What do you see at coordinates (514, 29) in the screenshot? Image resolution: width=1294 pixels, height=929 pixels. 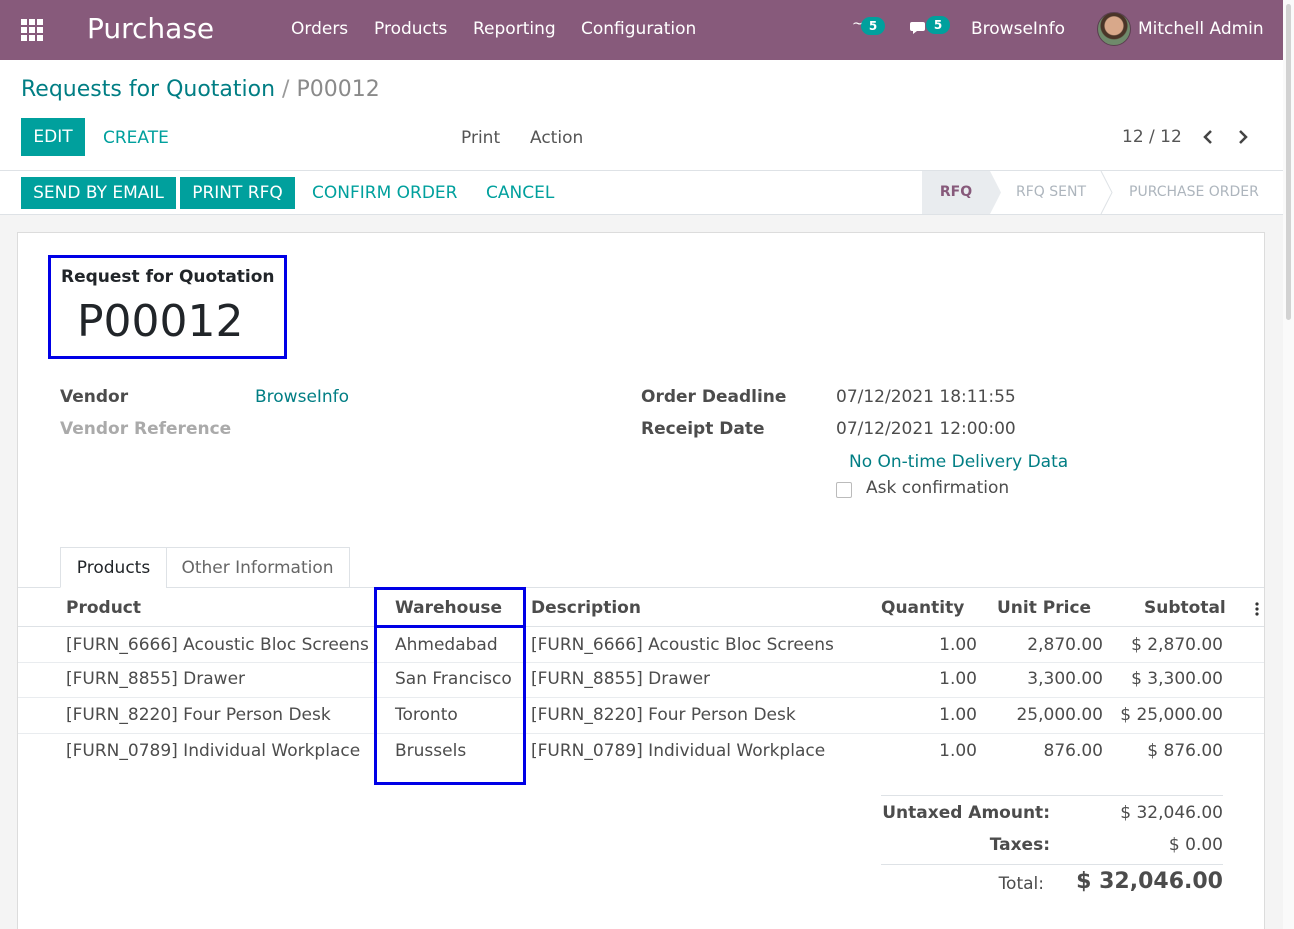 I see `menu-reporting: Reporting` at bounding box center [514, 29].